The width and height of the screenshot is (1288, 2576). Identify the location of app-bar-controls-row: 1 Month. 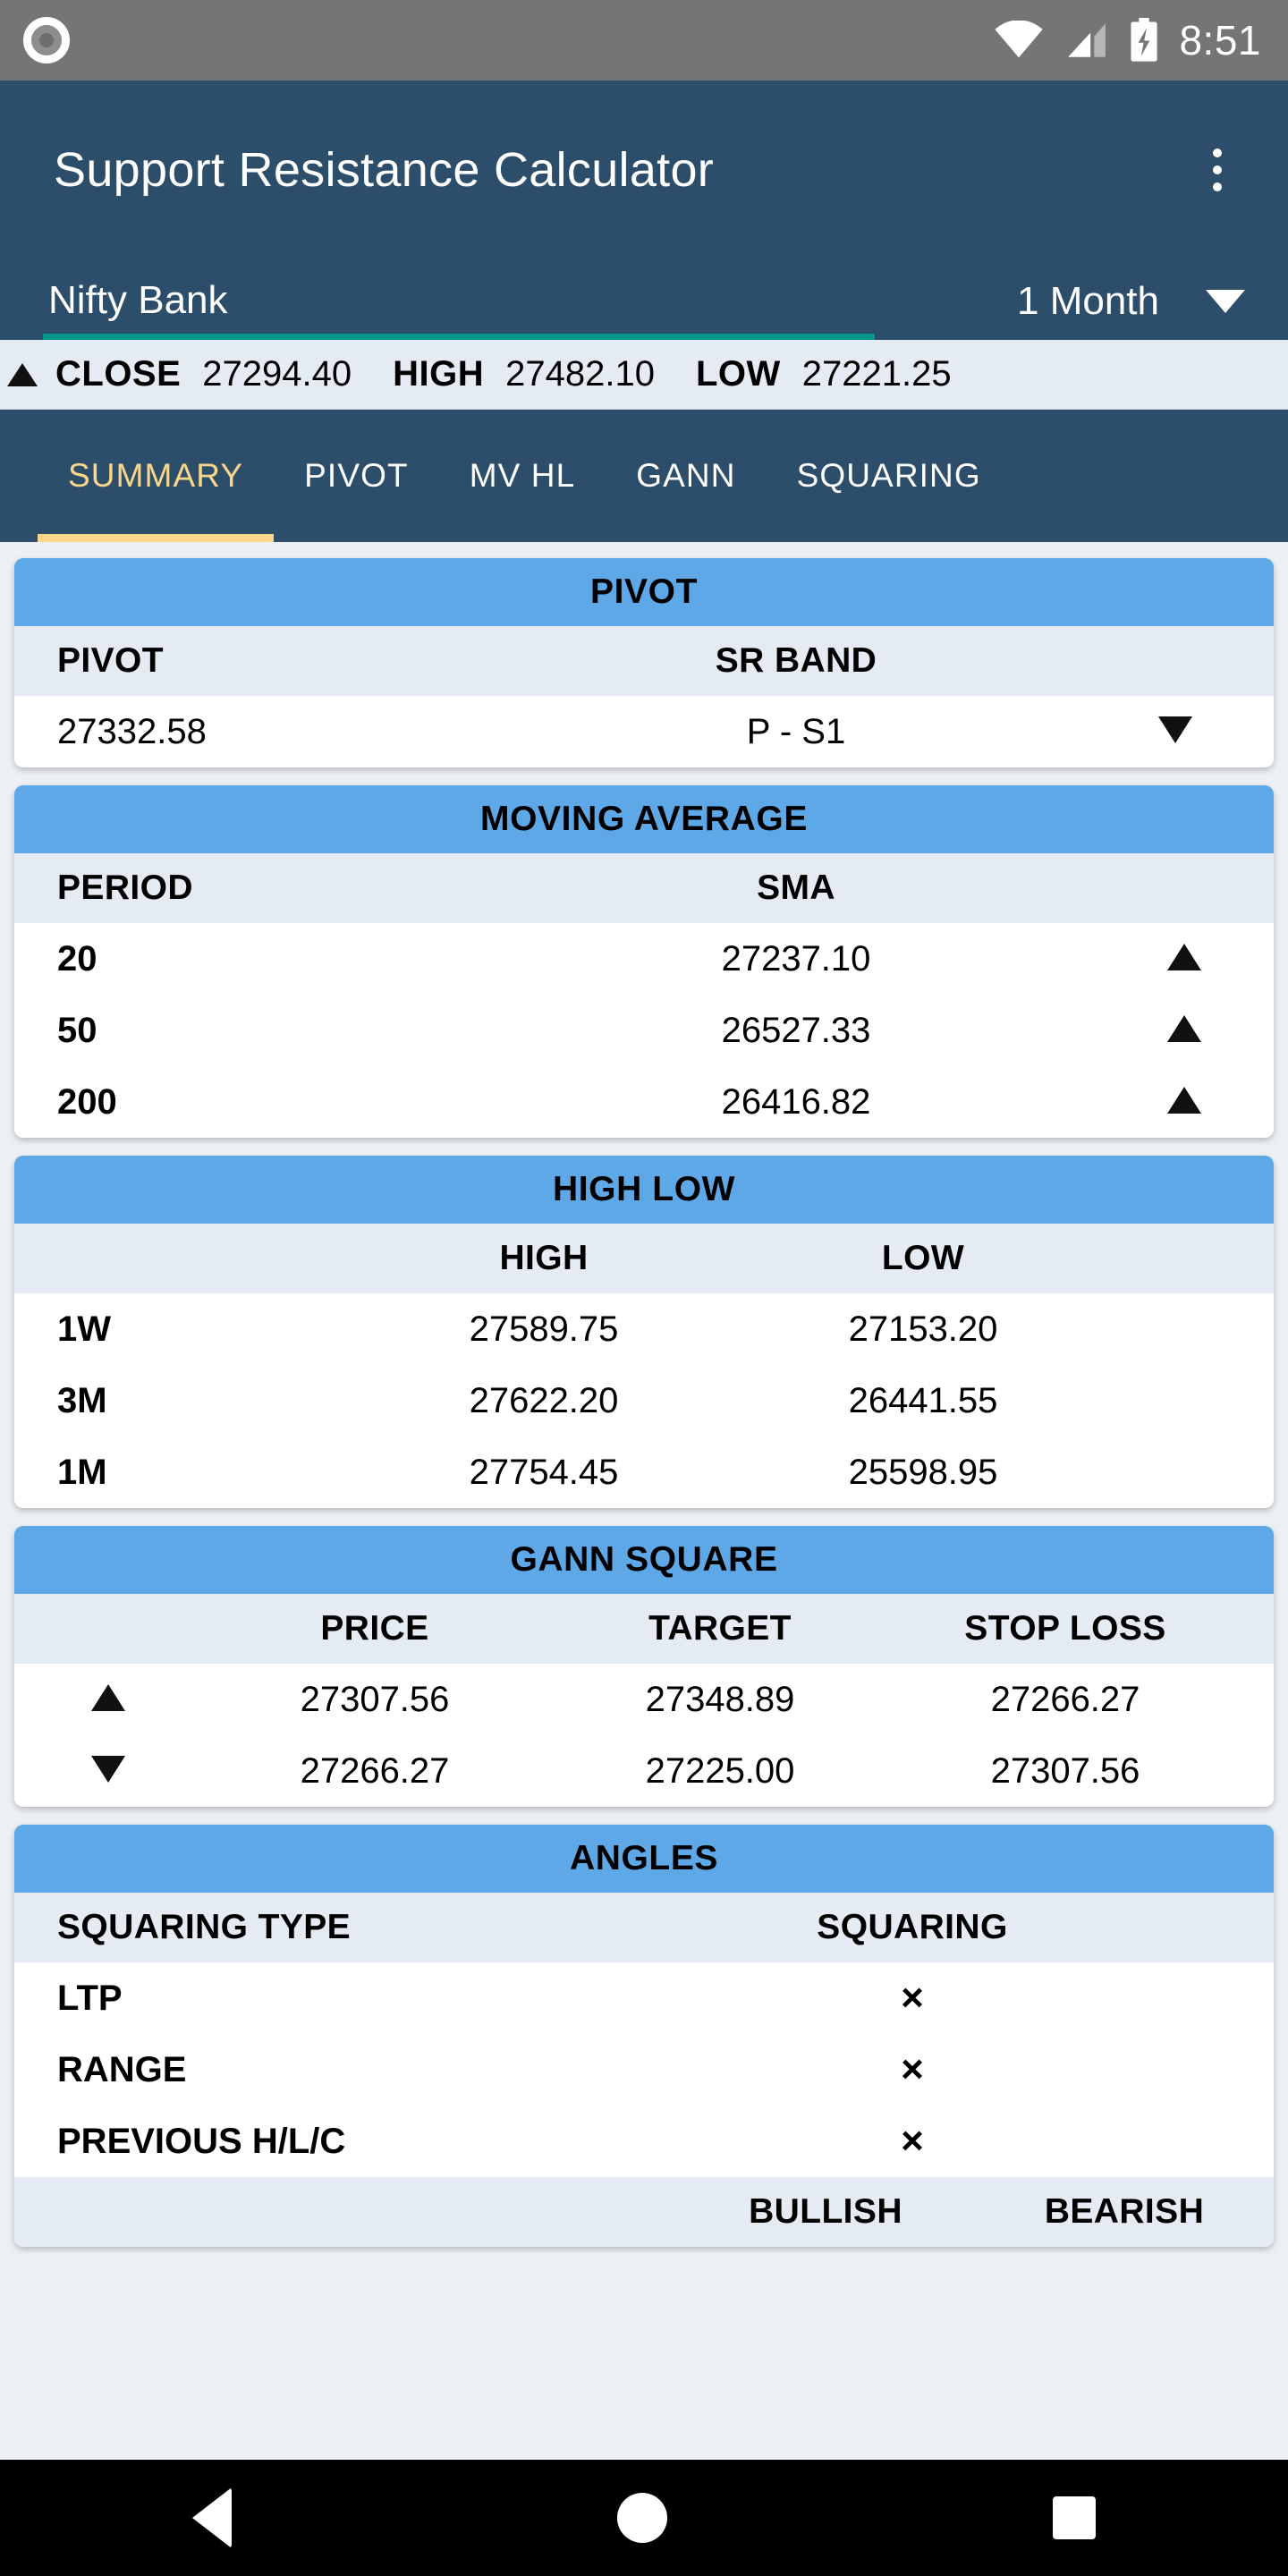
(644, 299).